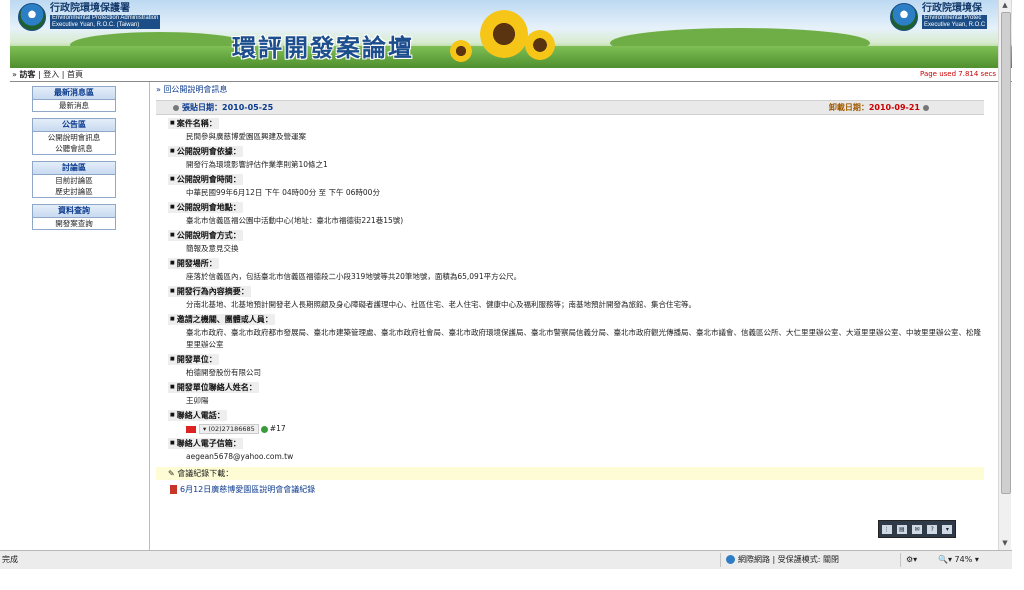 Image resolution: width=1024 pixels, height=590 pixels. What do you see at coordinates (570, 473) in the screenshot?
I see `record-download-bar: ✎ 會議紀錄下載：` at bounding box center [570, 473].